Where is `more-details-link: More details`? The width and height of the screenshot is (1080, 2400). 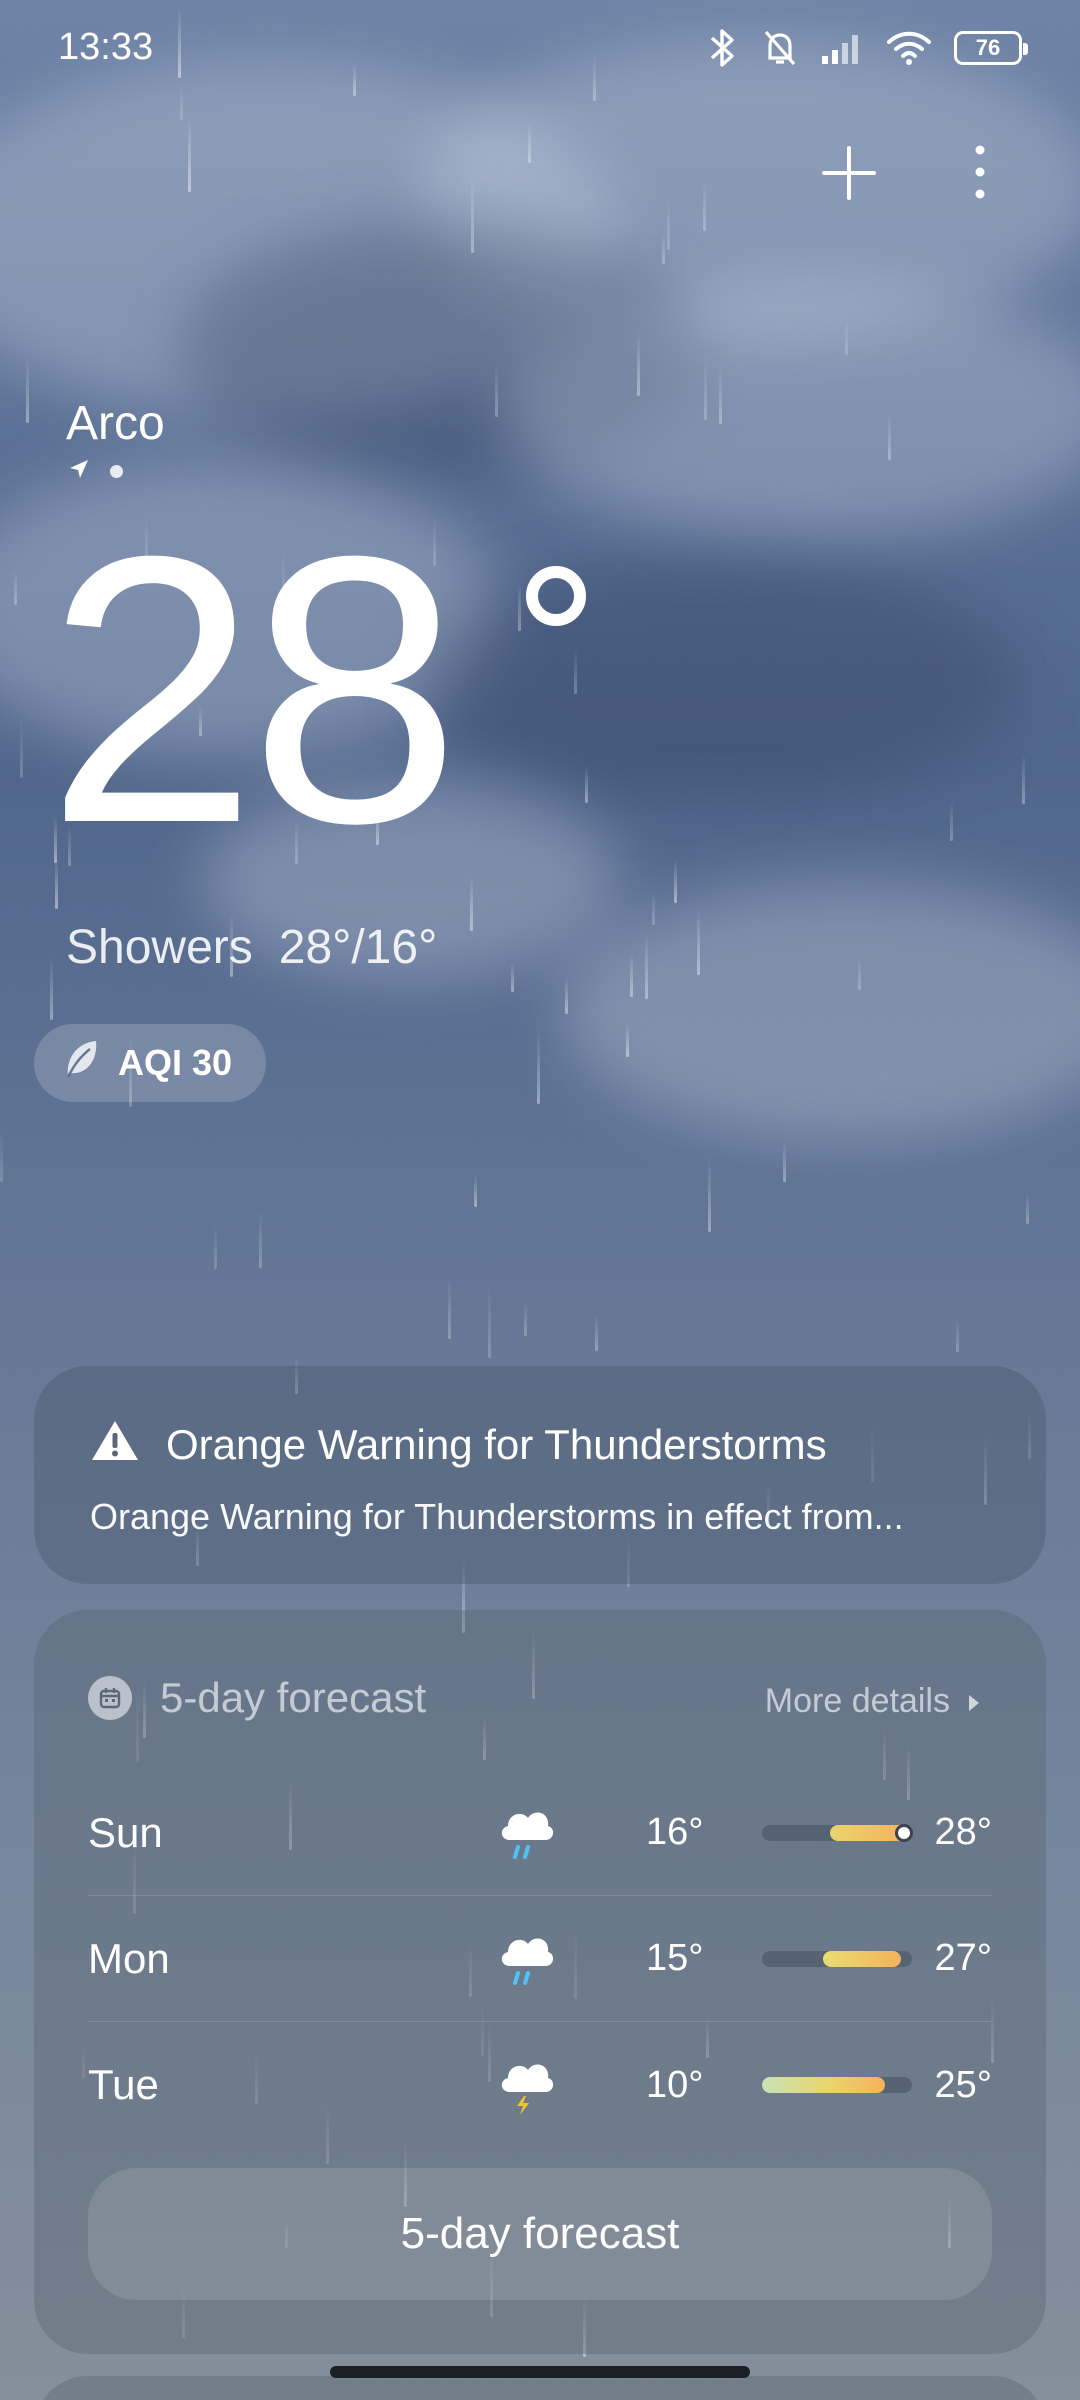
more-details-link: More details is located at coordinates (872, 1701).